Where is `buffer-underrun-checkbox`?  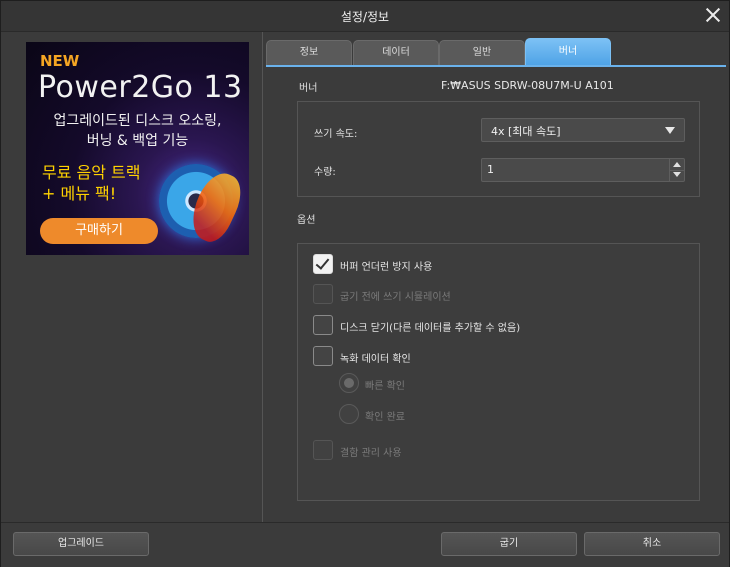
buffer-underrun-checkbox is located at coordinates (323, 264).